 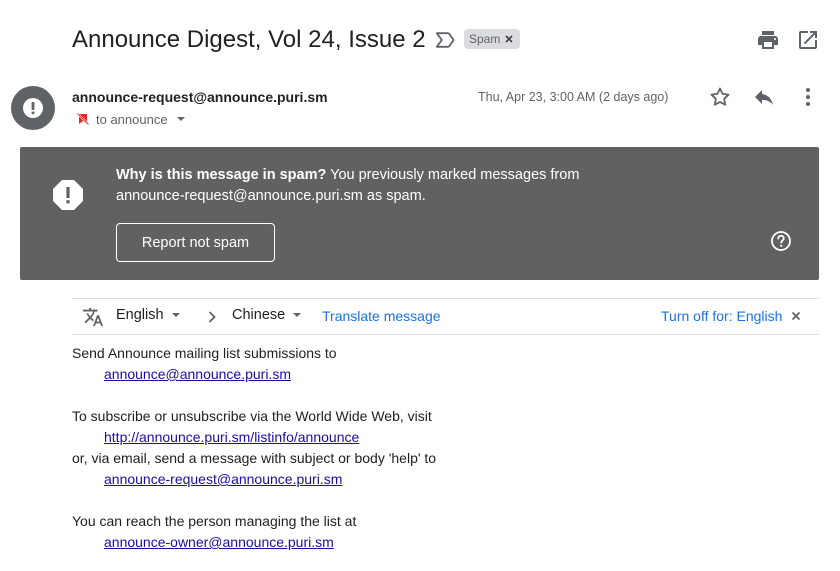 I want to click on help-icon, so click(x=781, y=241).